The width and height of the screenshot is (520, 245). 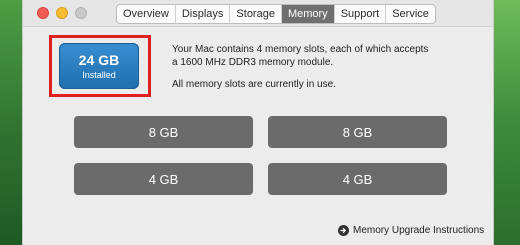 What do you see at coordinates (255, 14) in the screenshot?
I see `tab-storage: Storage` at bounding box center [255, 14].